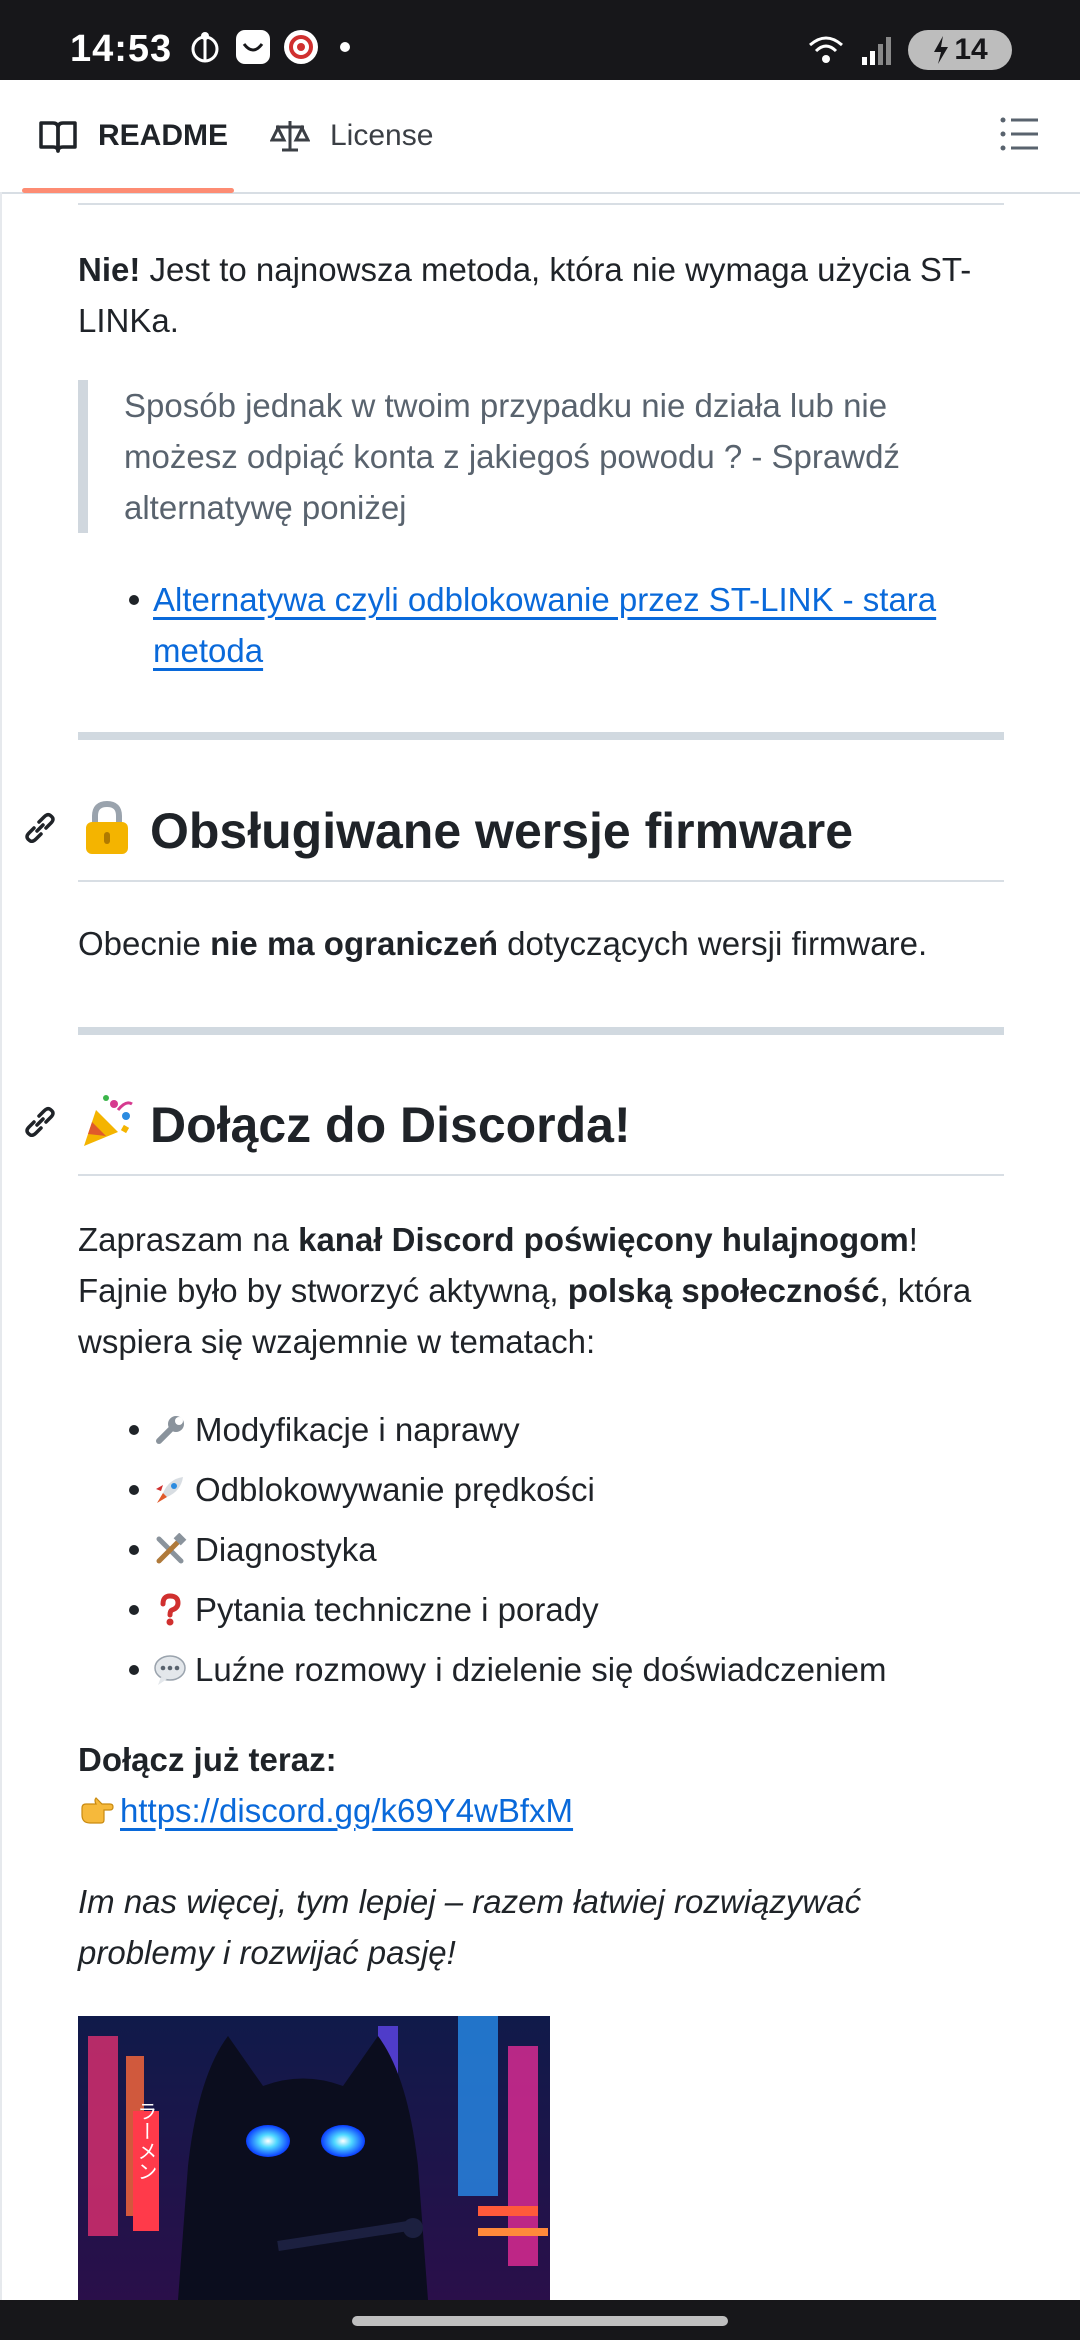 Image resolution: width=1080 pixels, height=2340 pixels. What do you see at coordinates (382, 135) in the screenshot?
I see `tab-license-label: License` at bounding box center [382, 135].